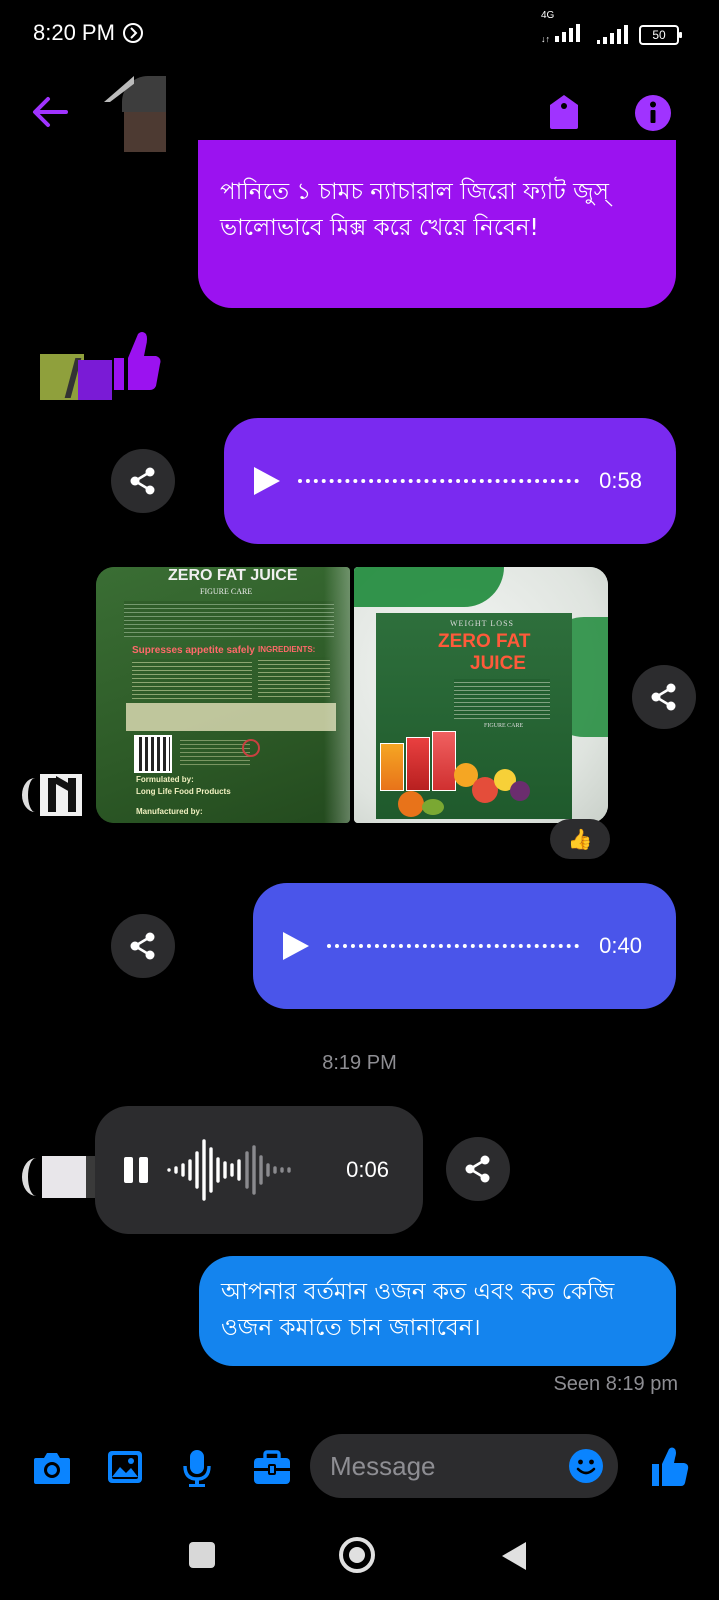  Describe the element at coordinates (193, 650) in the screenshot. I see `image1-tagline: Supresses appetite safely` at that location.